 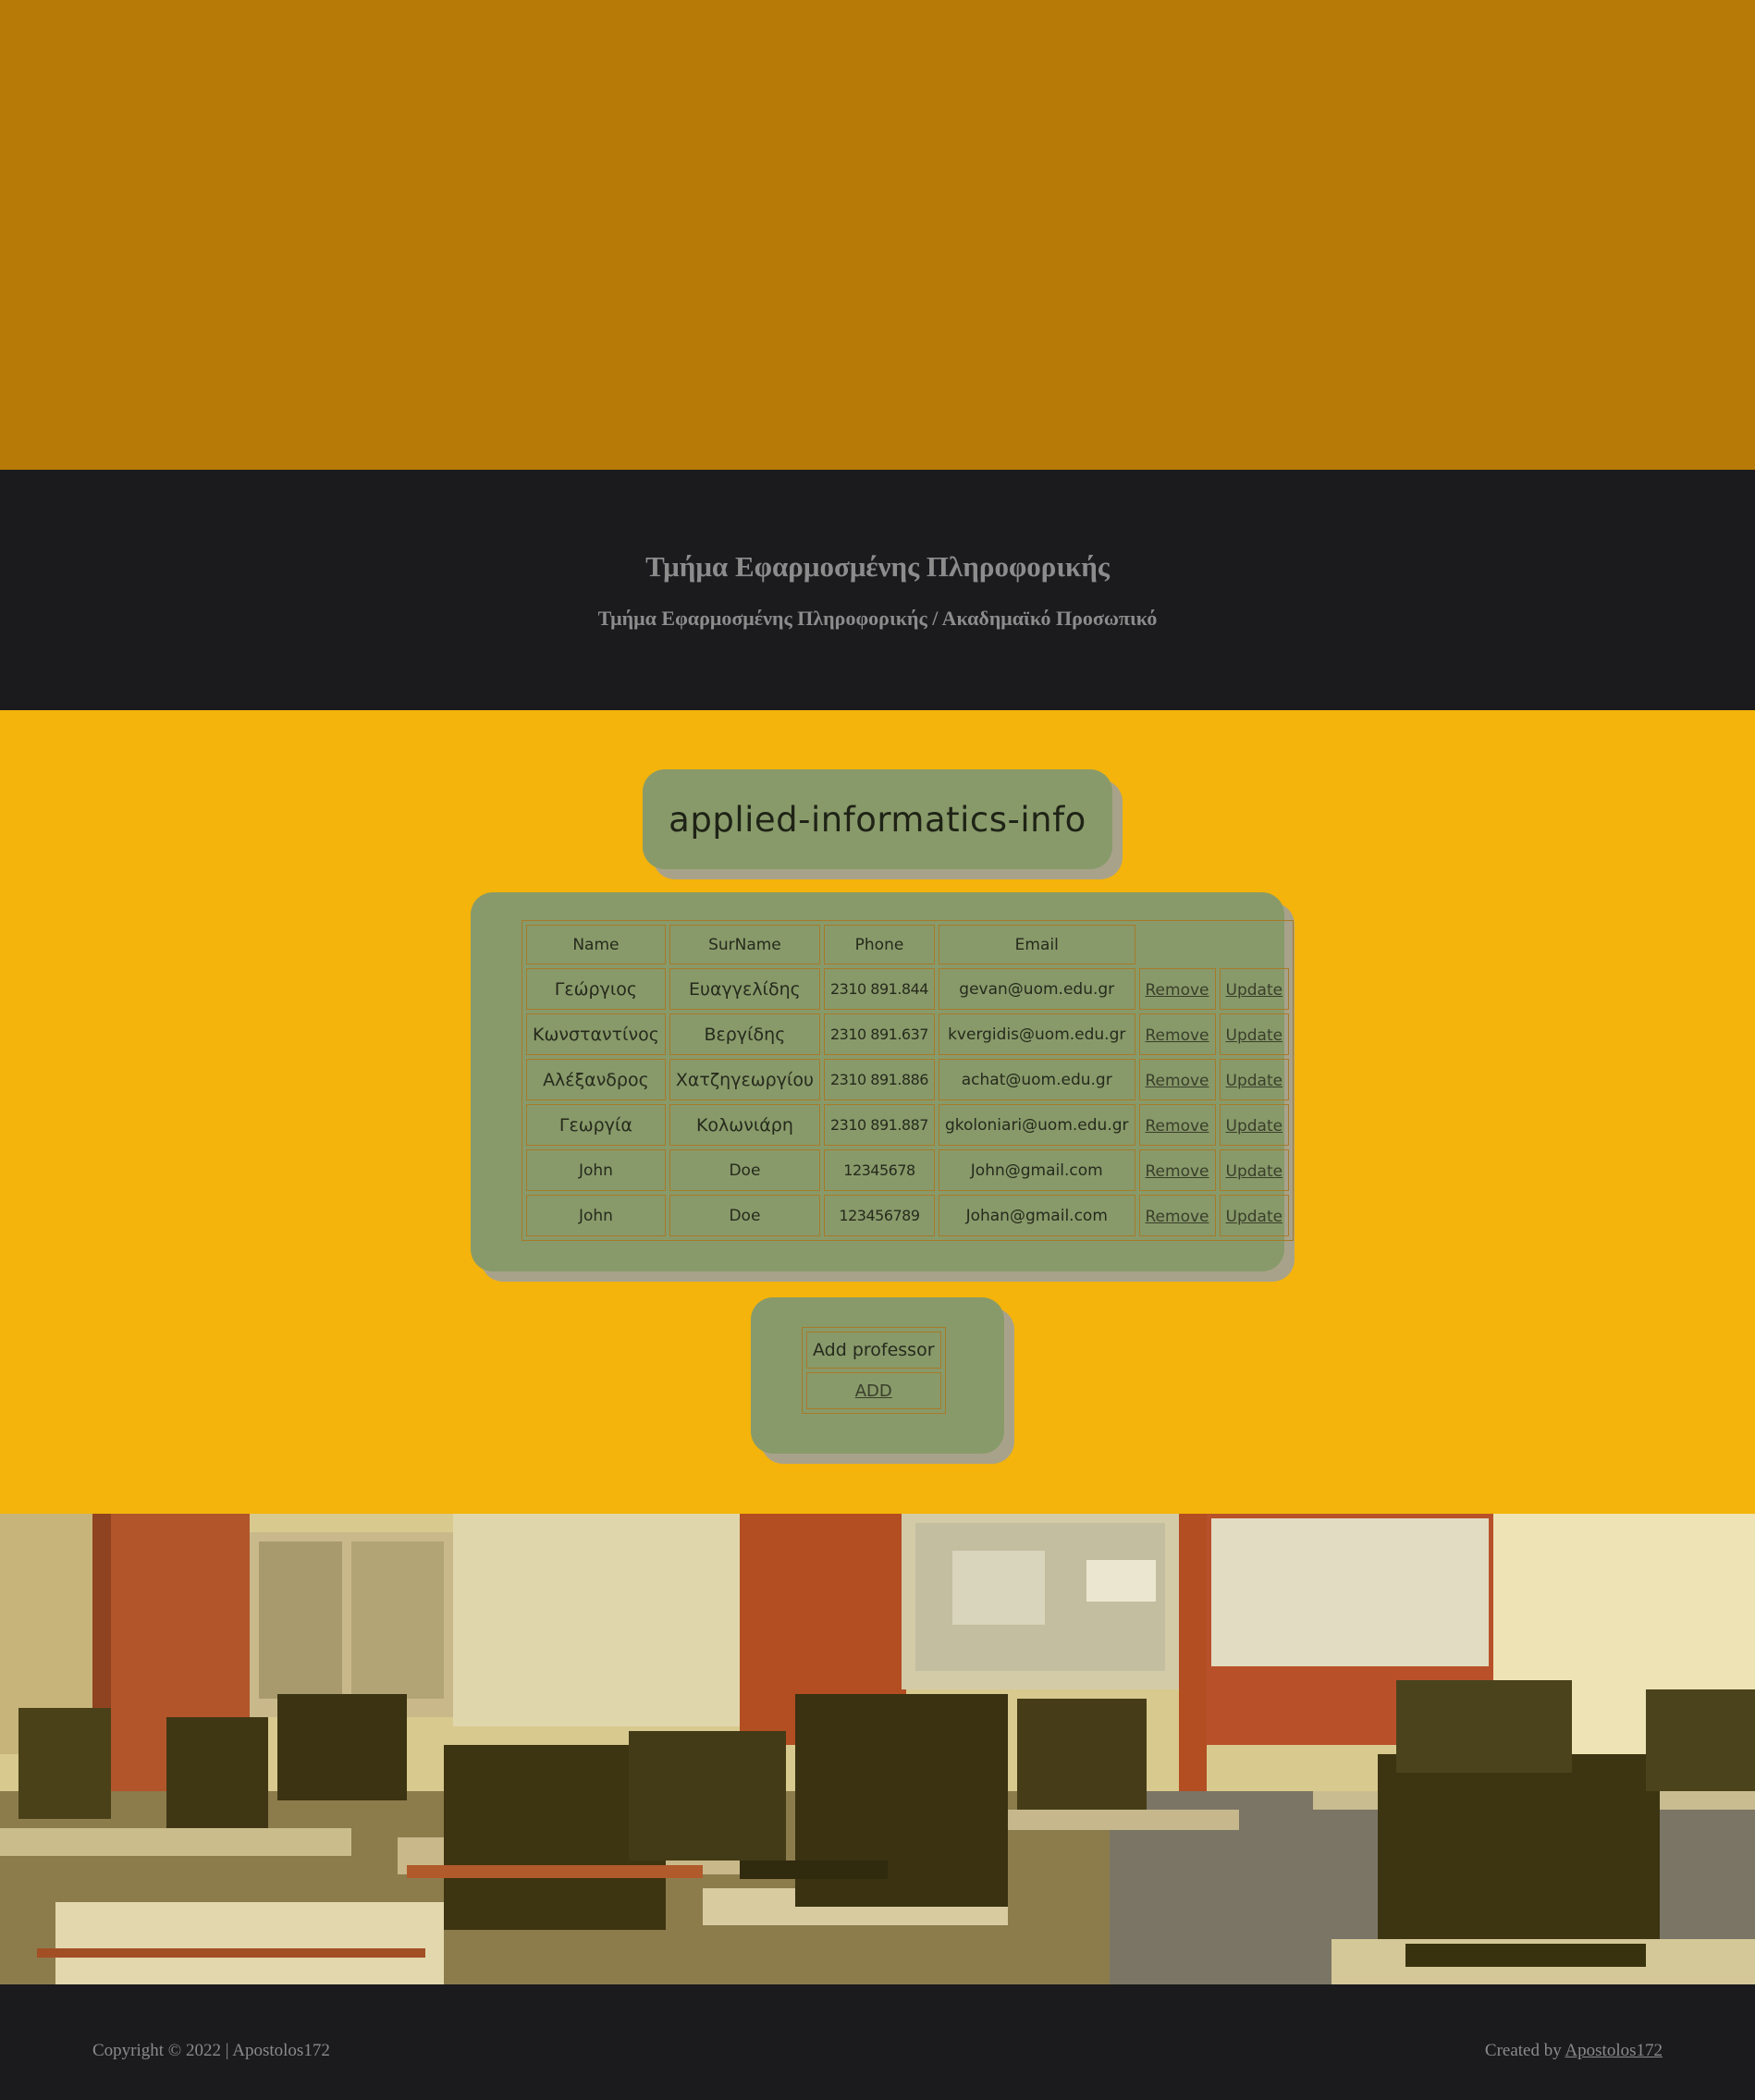 What do you see at coordinates (744, 1034) in the screenshot?
I see `cell-surname: Βεργίδης` at bounding box center [744, 1034].